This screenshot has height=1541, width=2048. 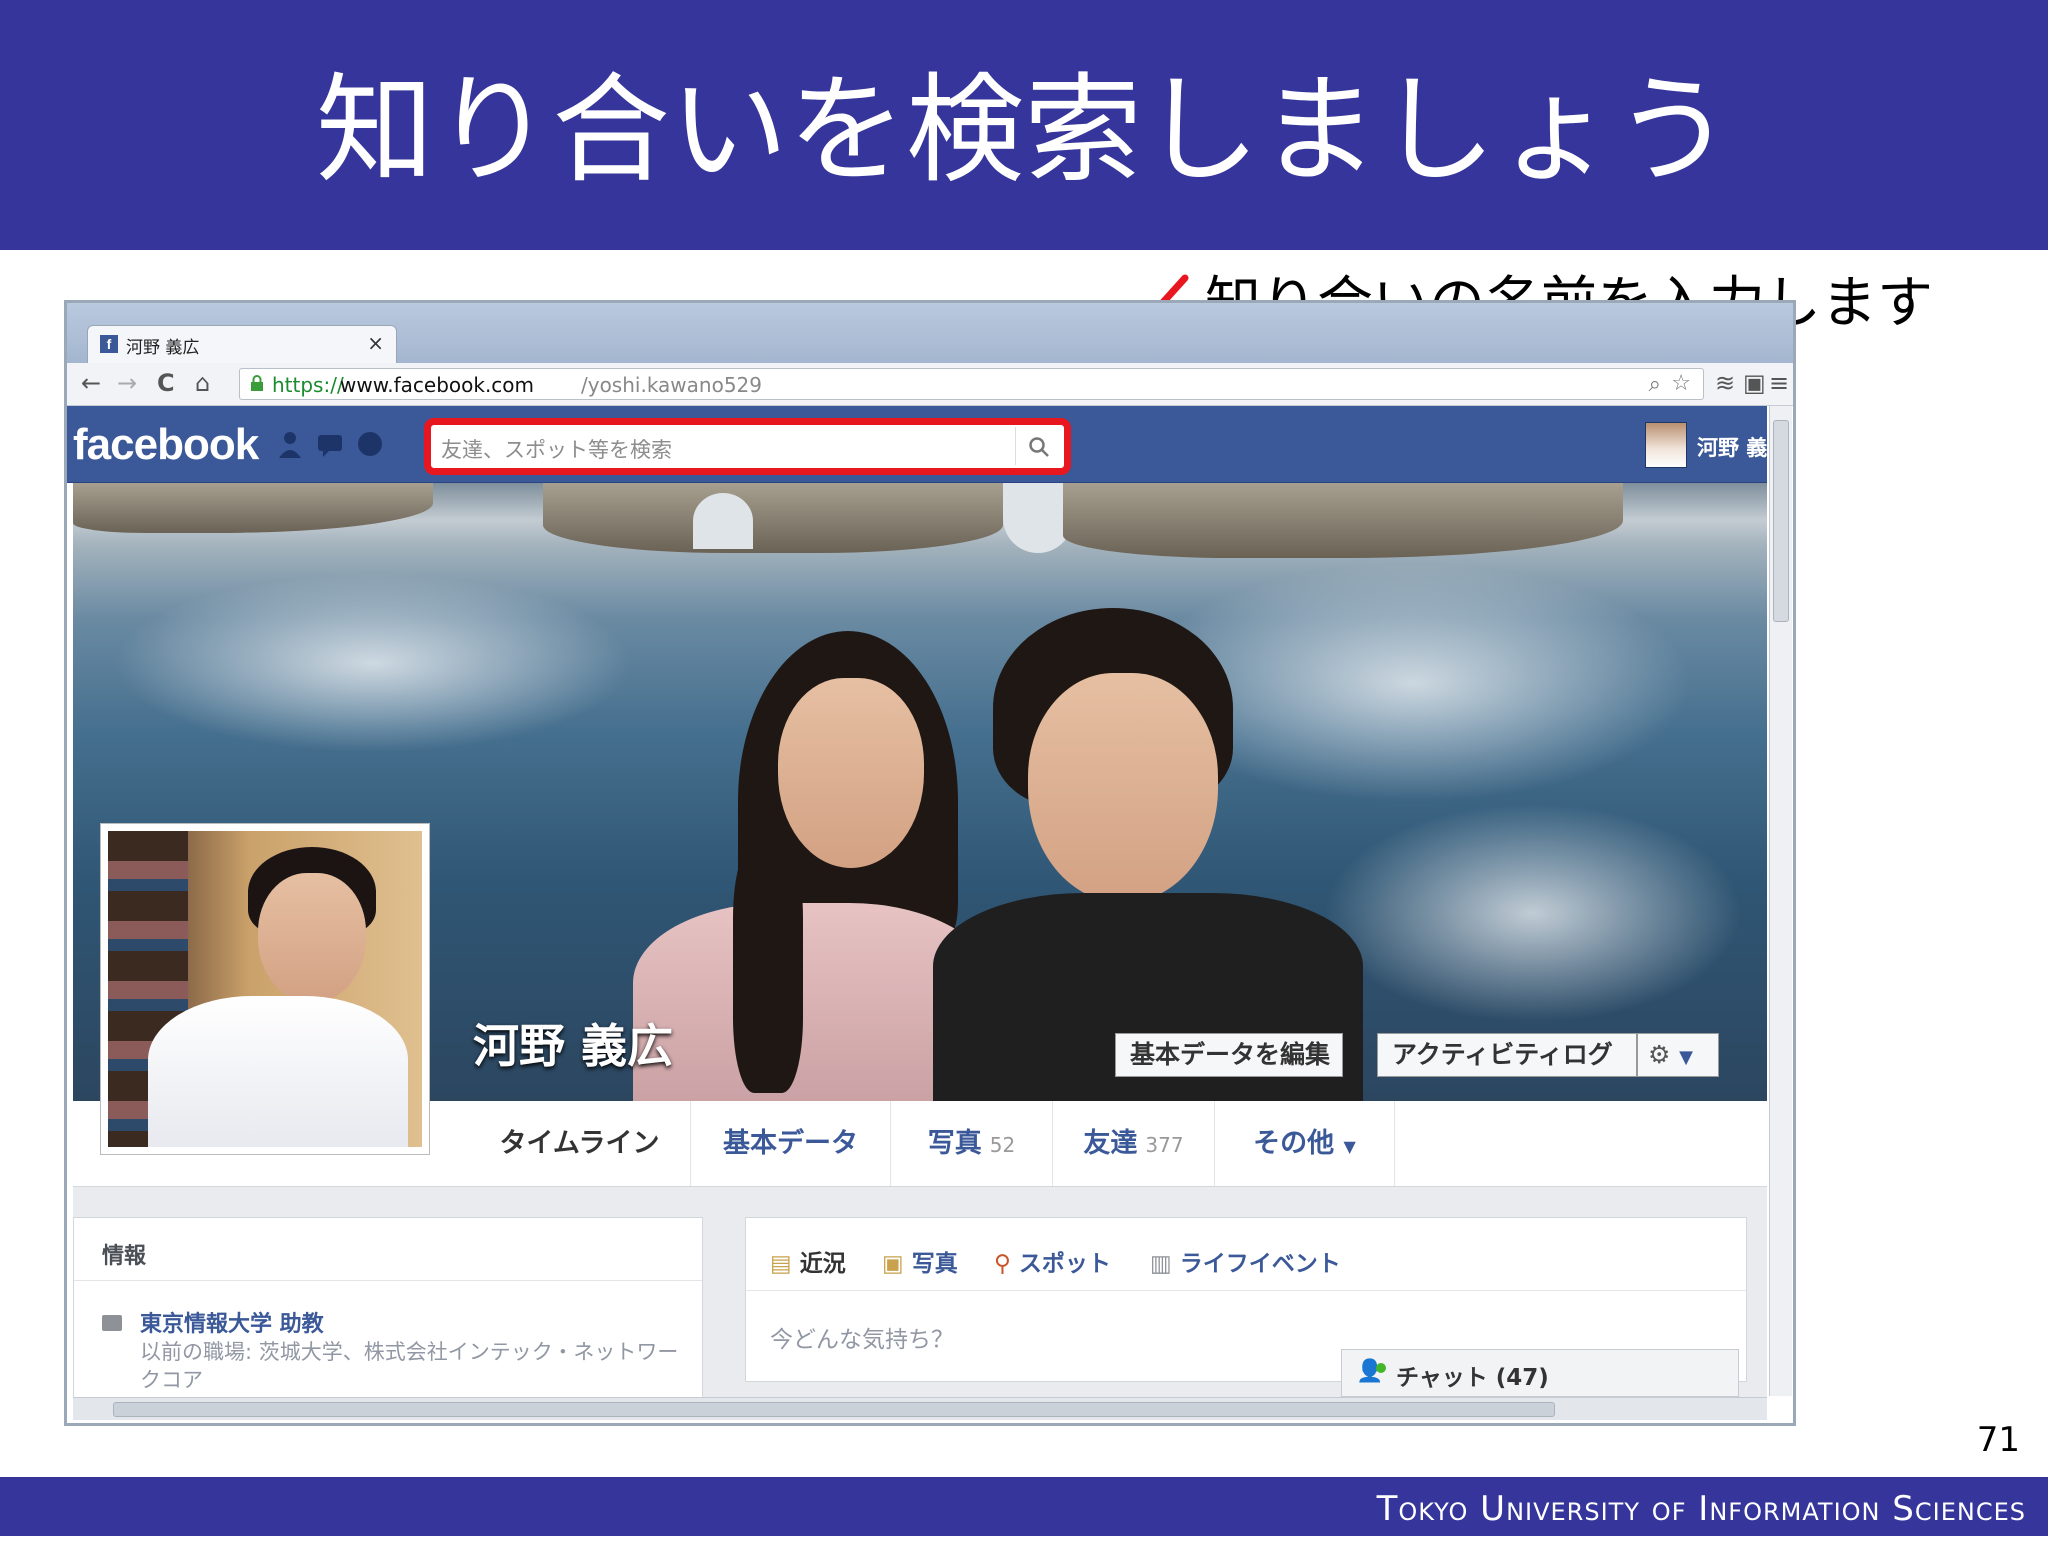 What do you see at coordinates (1260, 1264) in the screenshot?
I see `composer-life-event-label: ライフイベント` at bounding box center [1260, 1264].